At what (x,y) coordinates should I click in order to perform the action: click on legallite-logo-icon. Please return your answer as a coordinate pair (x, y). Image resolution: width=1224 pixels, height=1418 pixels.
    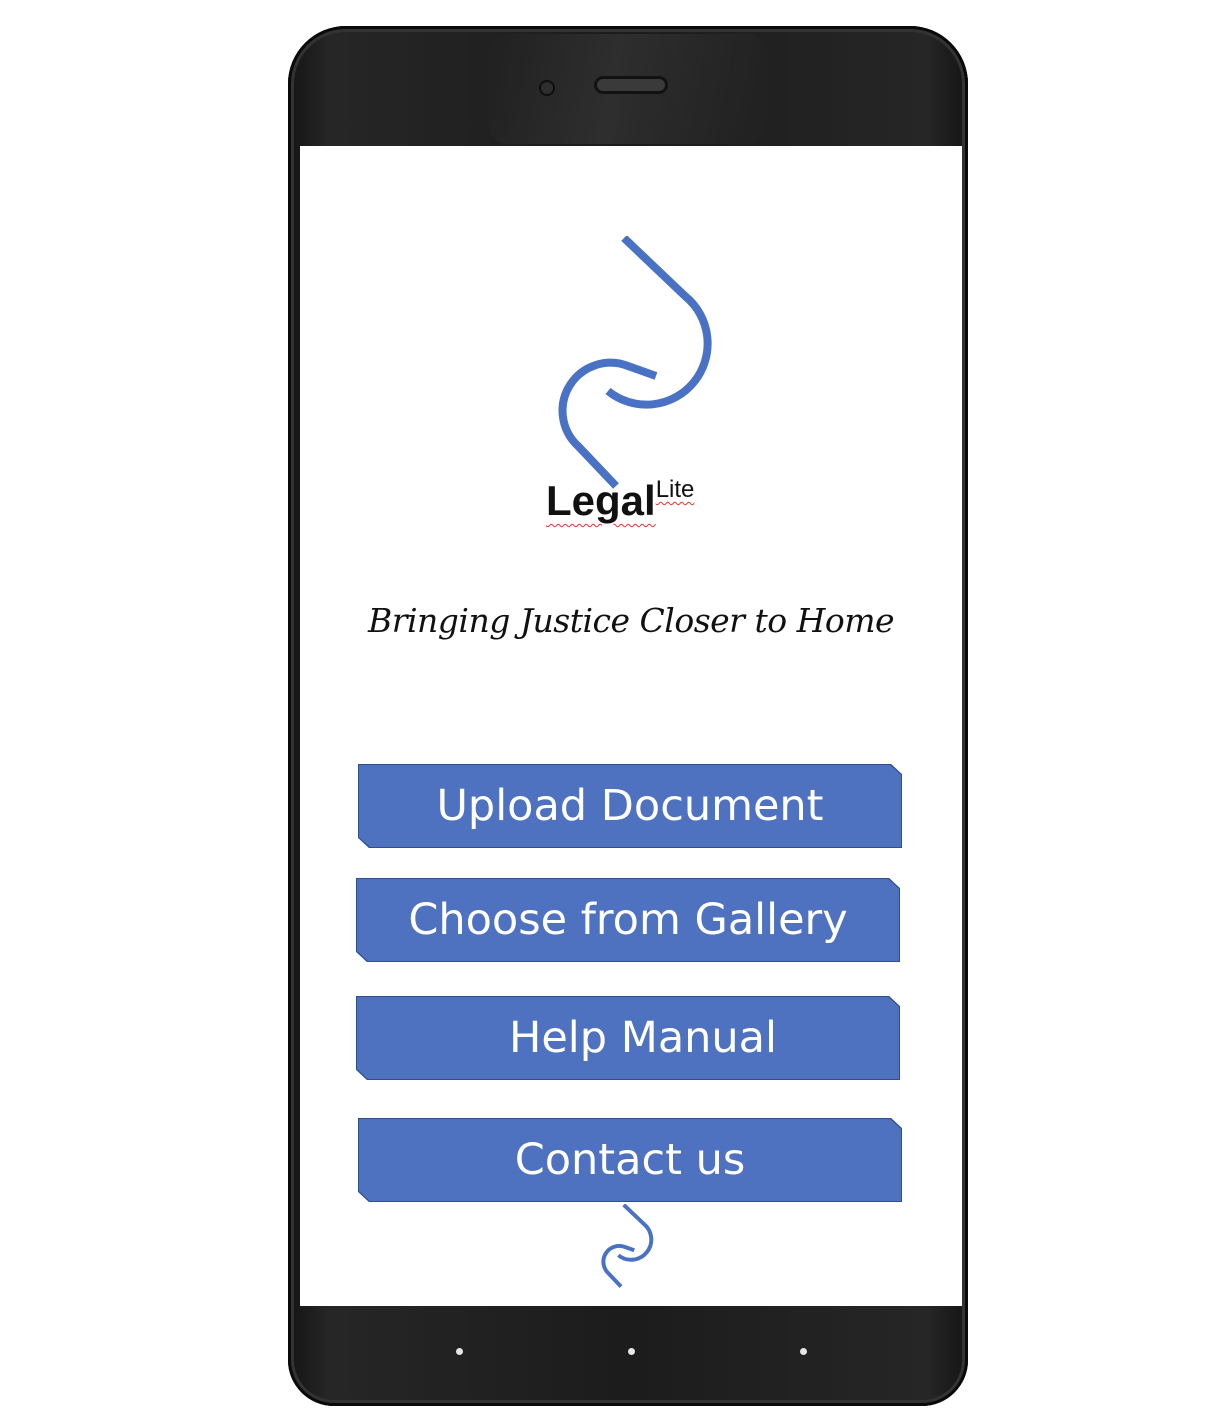
    Looking at the image, I should click on (635, 362).